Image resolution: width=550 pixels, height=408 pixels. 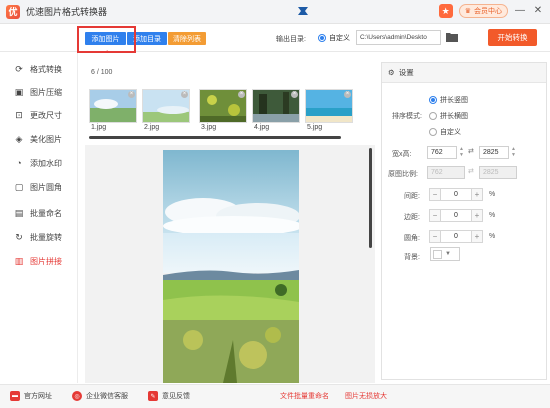 What do you see at coordinates (446, 172) in the screenshot?
I see `ratio-width-input: 762` at bounding box center [446, 172].